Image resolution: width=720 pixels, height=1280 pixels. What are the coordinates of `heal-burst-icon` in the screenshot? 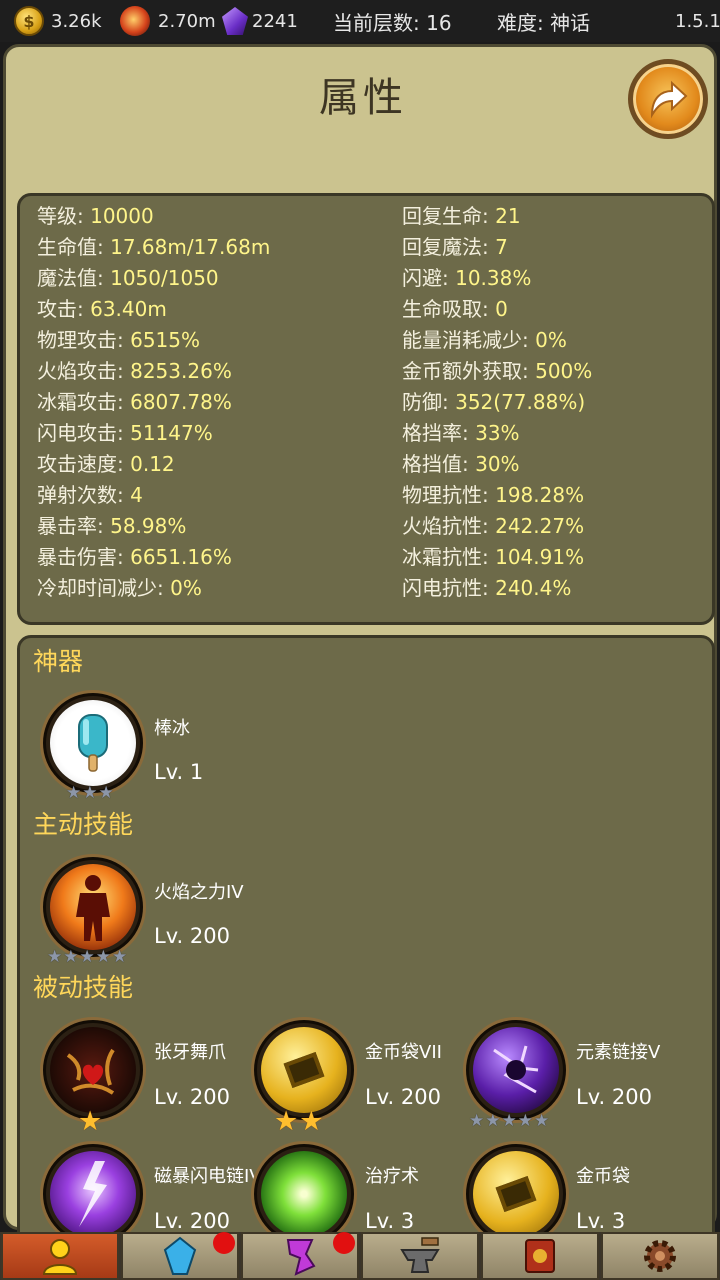 It's located at (304, 1194).